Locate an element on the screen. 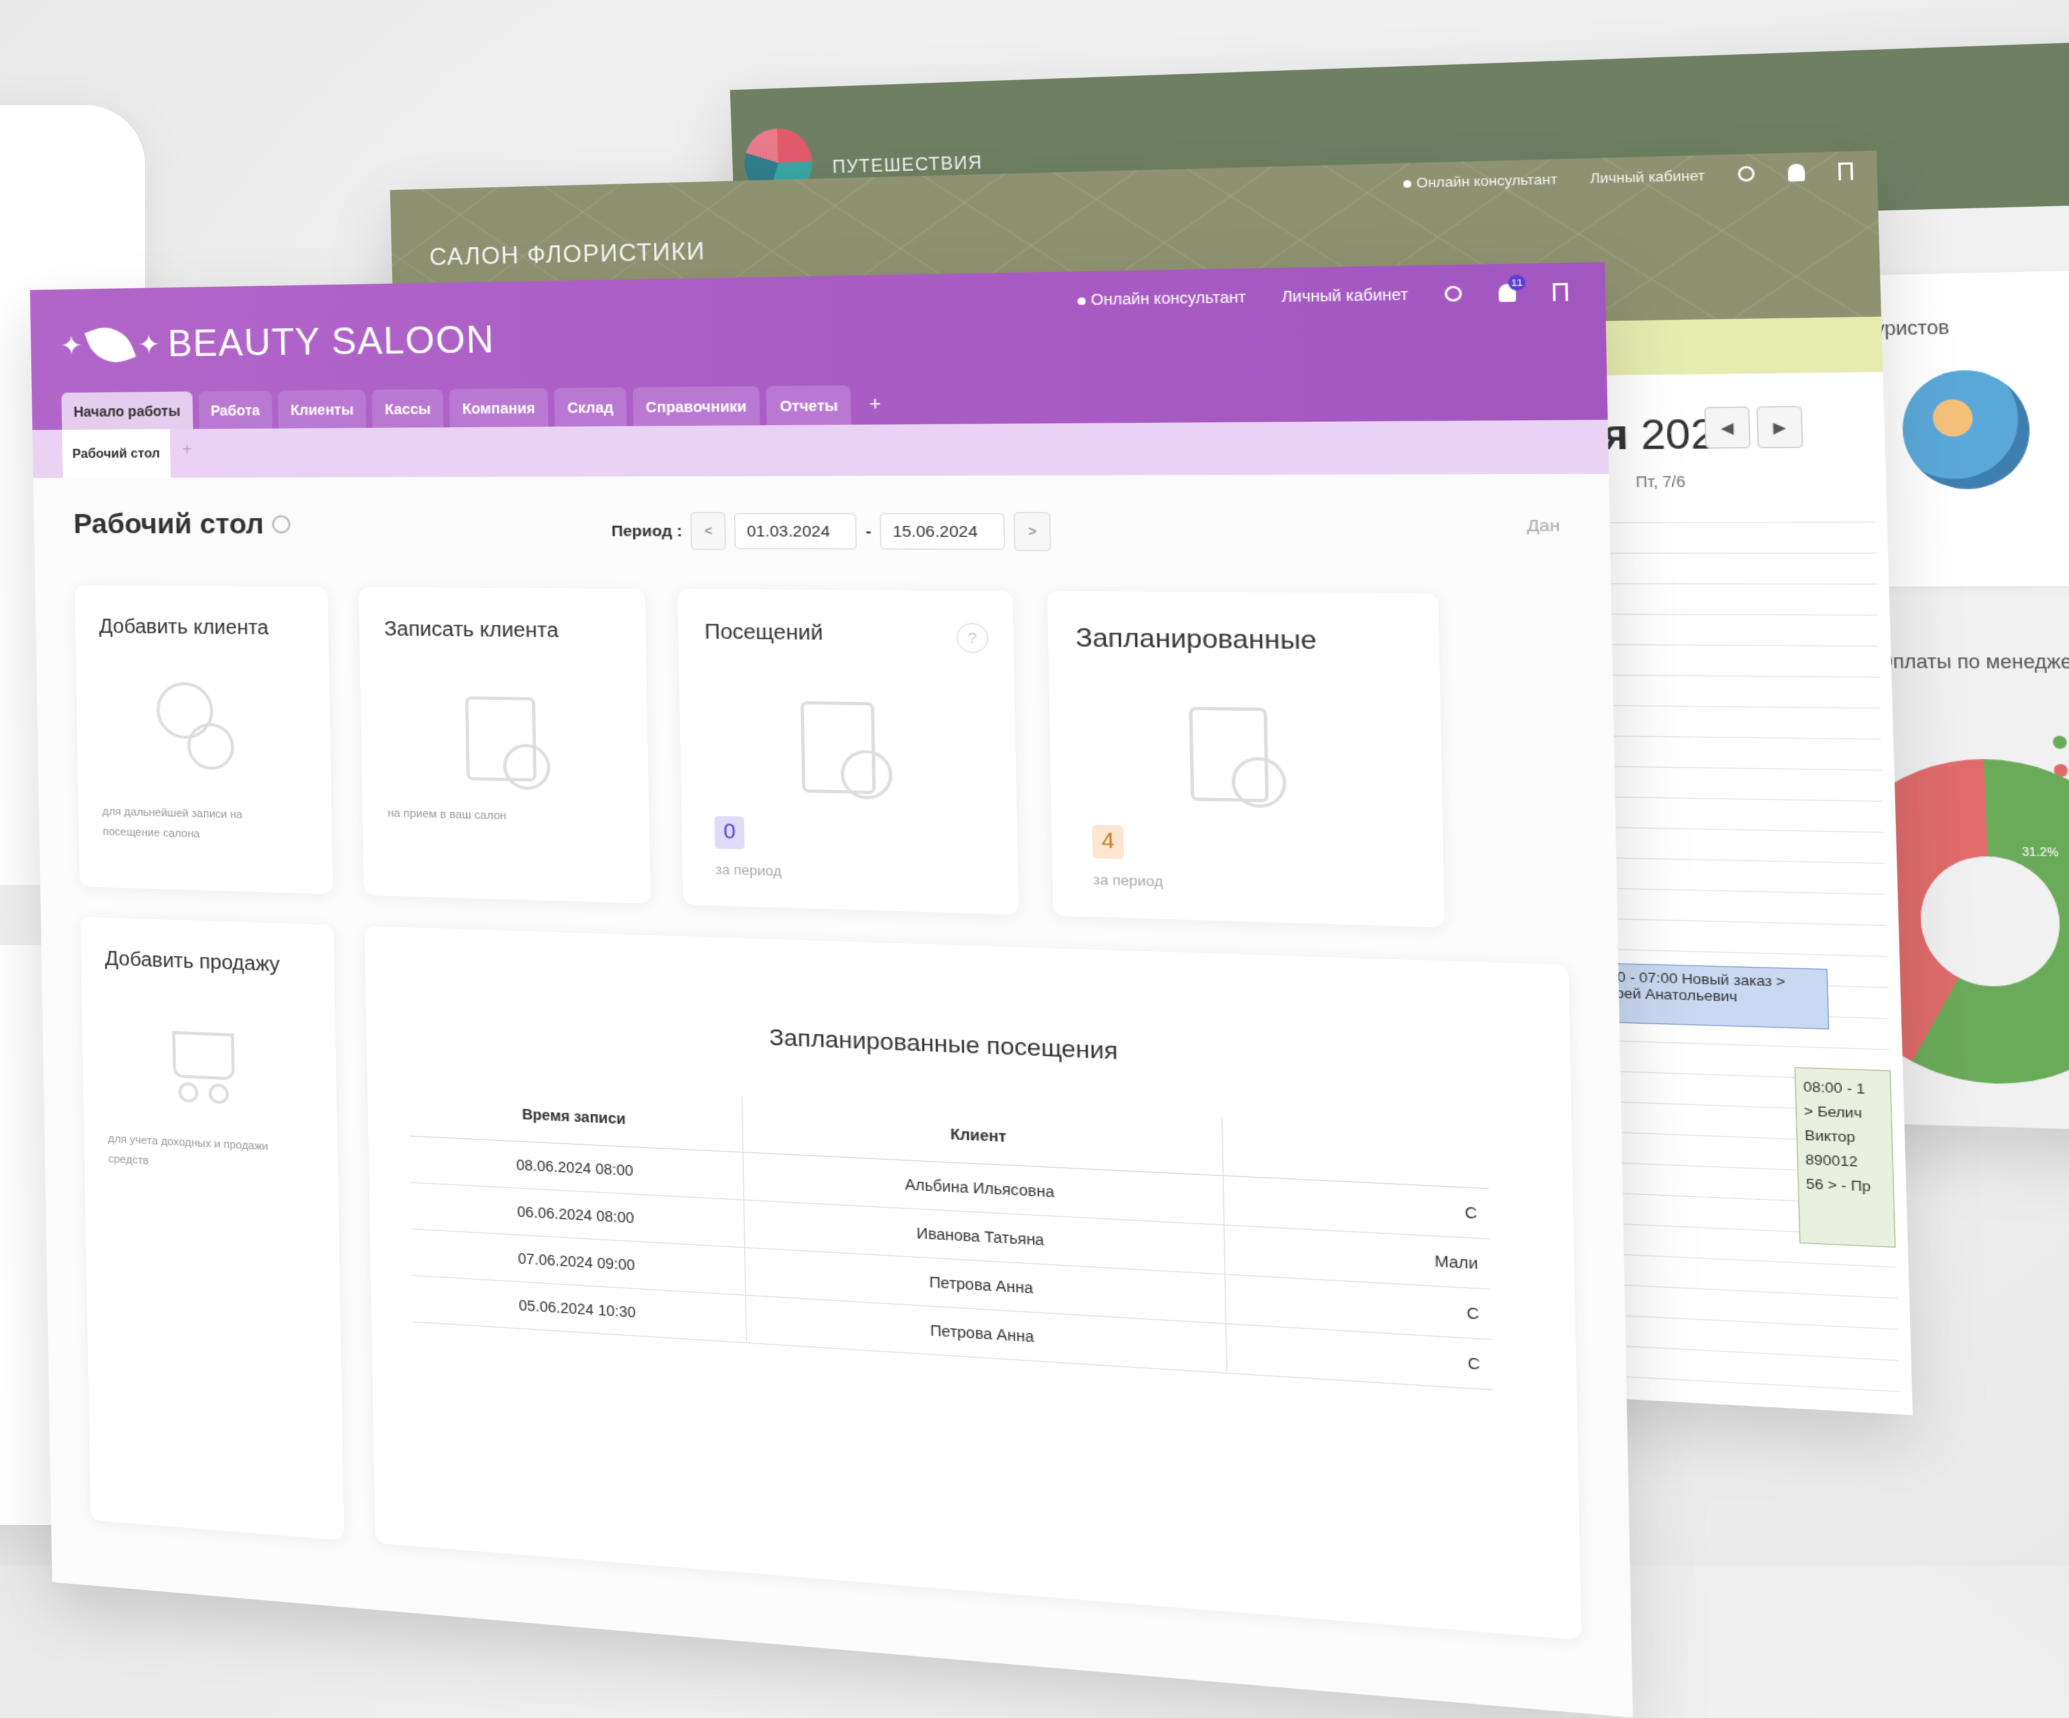  visits-card: Посещений ? 0 за период is located at coordinates (848, 751).